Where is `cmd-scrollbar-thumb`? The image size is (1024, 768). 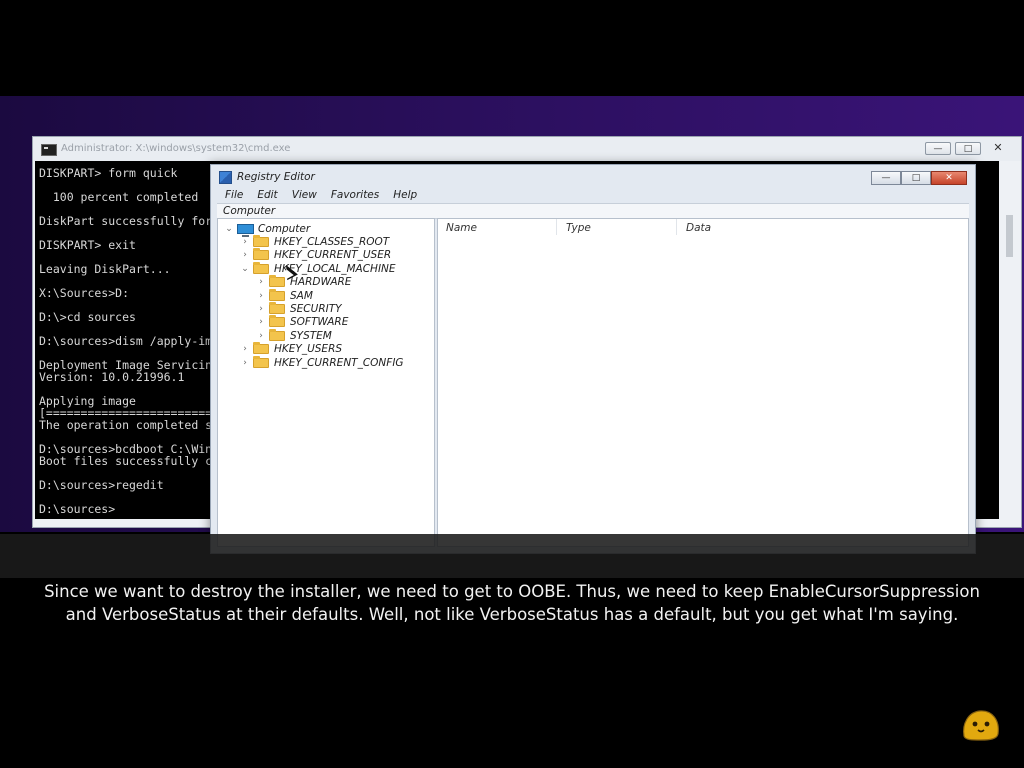
cmd-scrollbar-thumb is located at coordinates (1009, 236).